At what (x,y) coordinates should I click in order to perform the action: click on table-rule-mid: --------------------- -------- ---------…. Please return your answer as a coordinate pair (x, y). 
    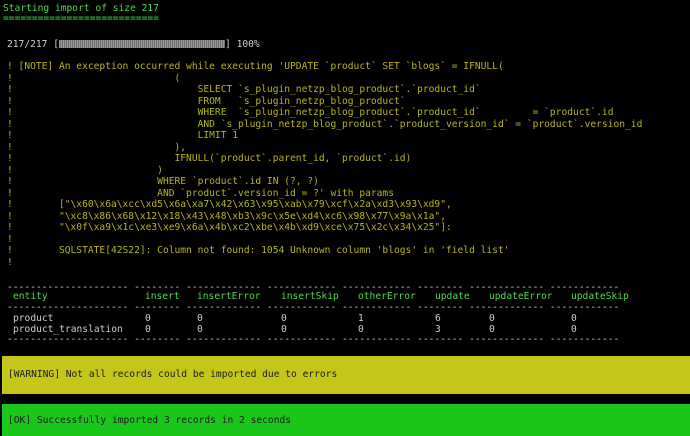
    Looking at the image, I should click on (313, 307).